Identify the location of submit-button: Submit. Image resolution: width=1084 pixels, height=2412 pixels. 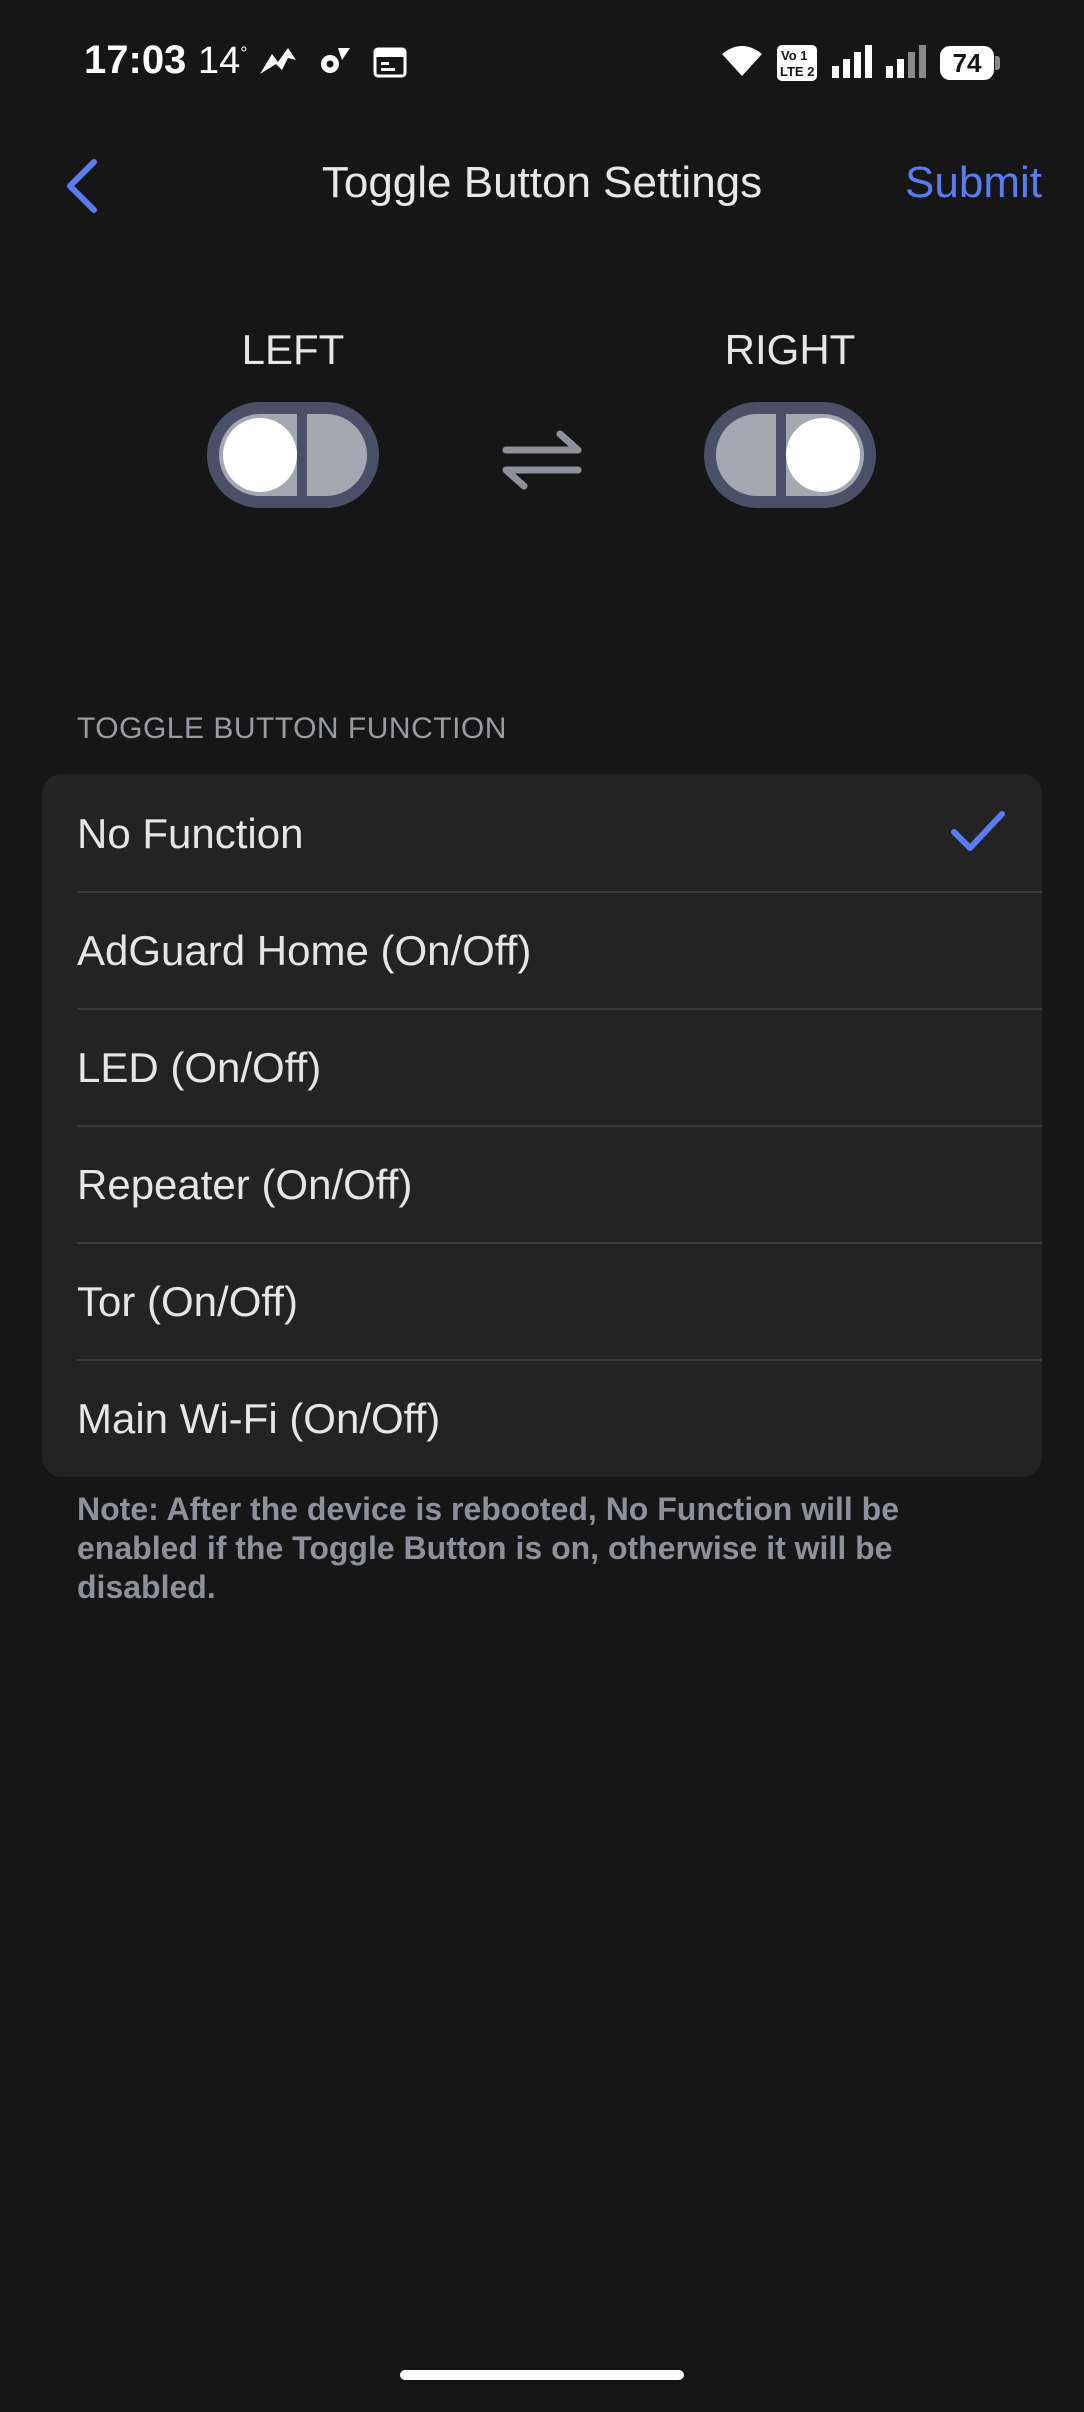
(973, 183).